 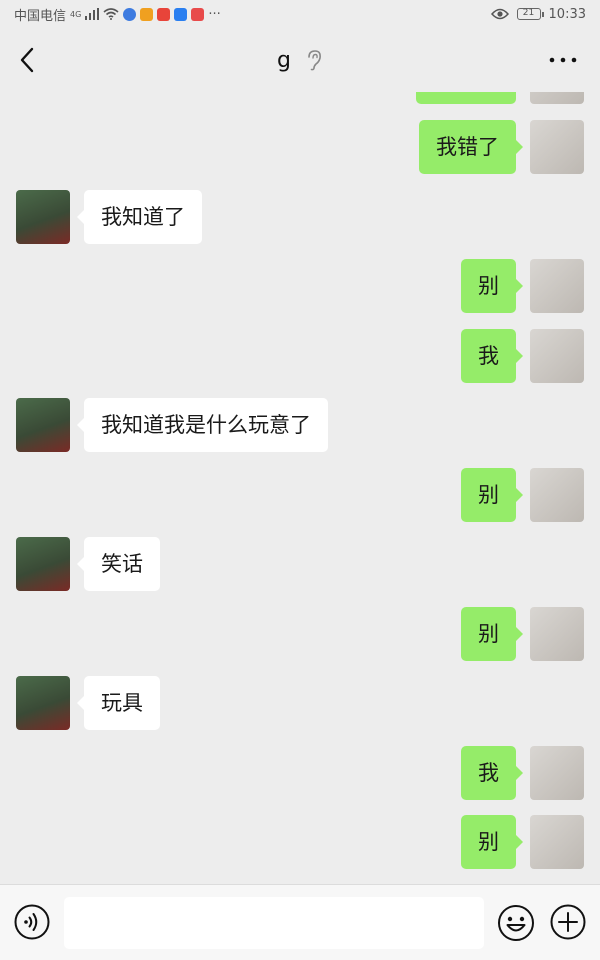 I want to click on signal-icon, so click(x=92, y=14).